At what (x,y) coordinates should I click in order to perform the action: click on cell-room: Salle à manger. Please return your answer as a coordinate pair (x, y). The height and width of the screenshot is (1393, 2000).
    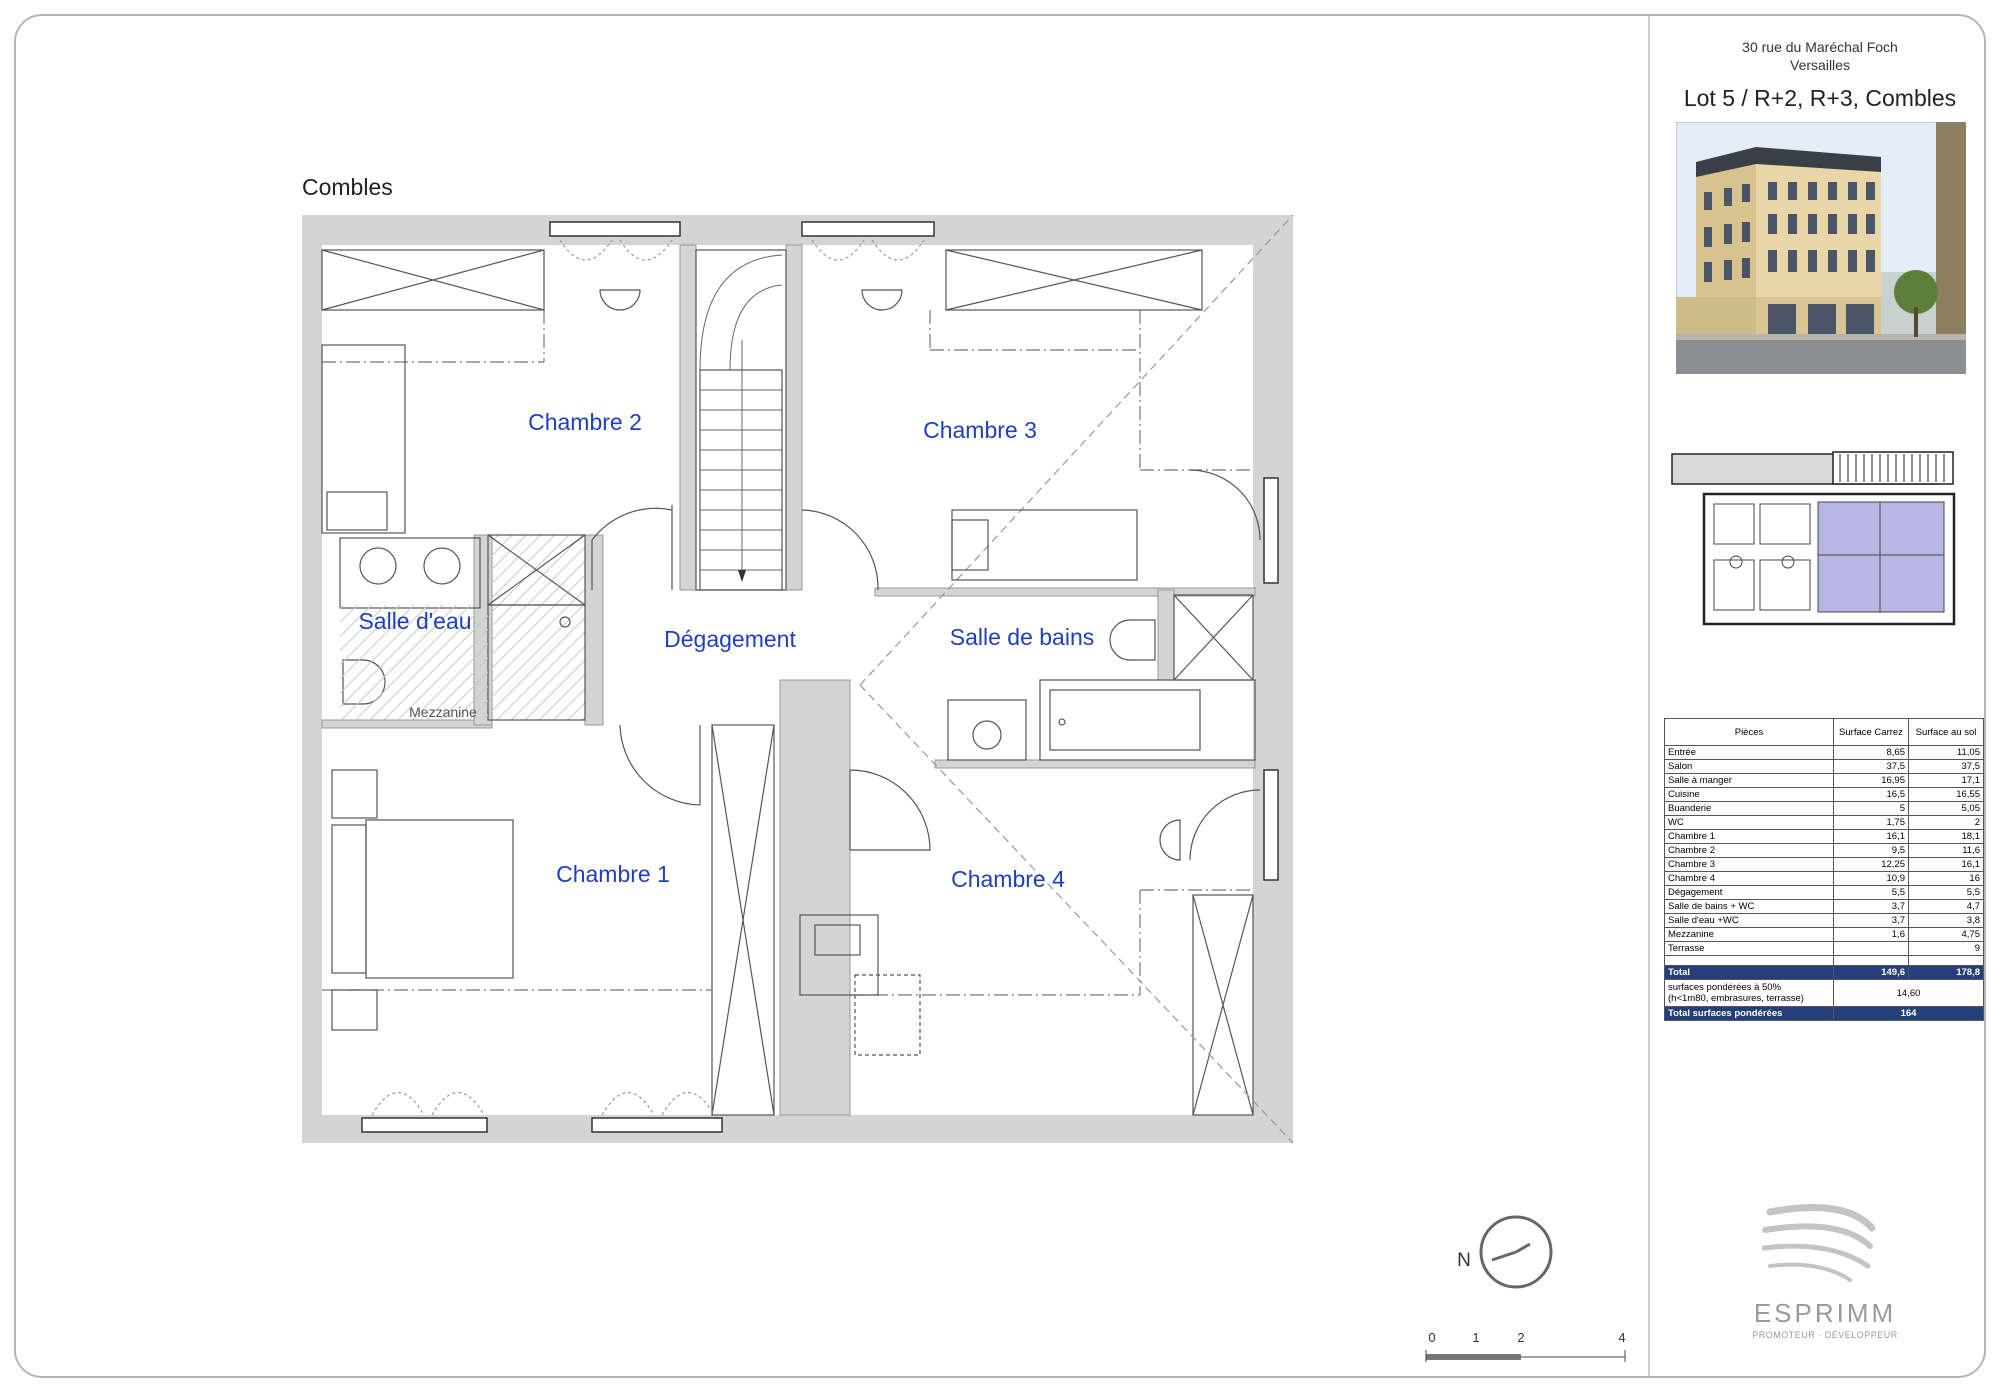
    Looking at the image, I should click on (1749, 780).